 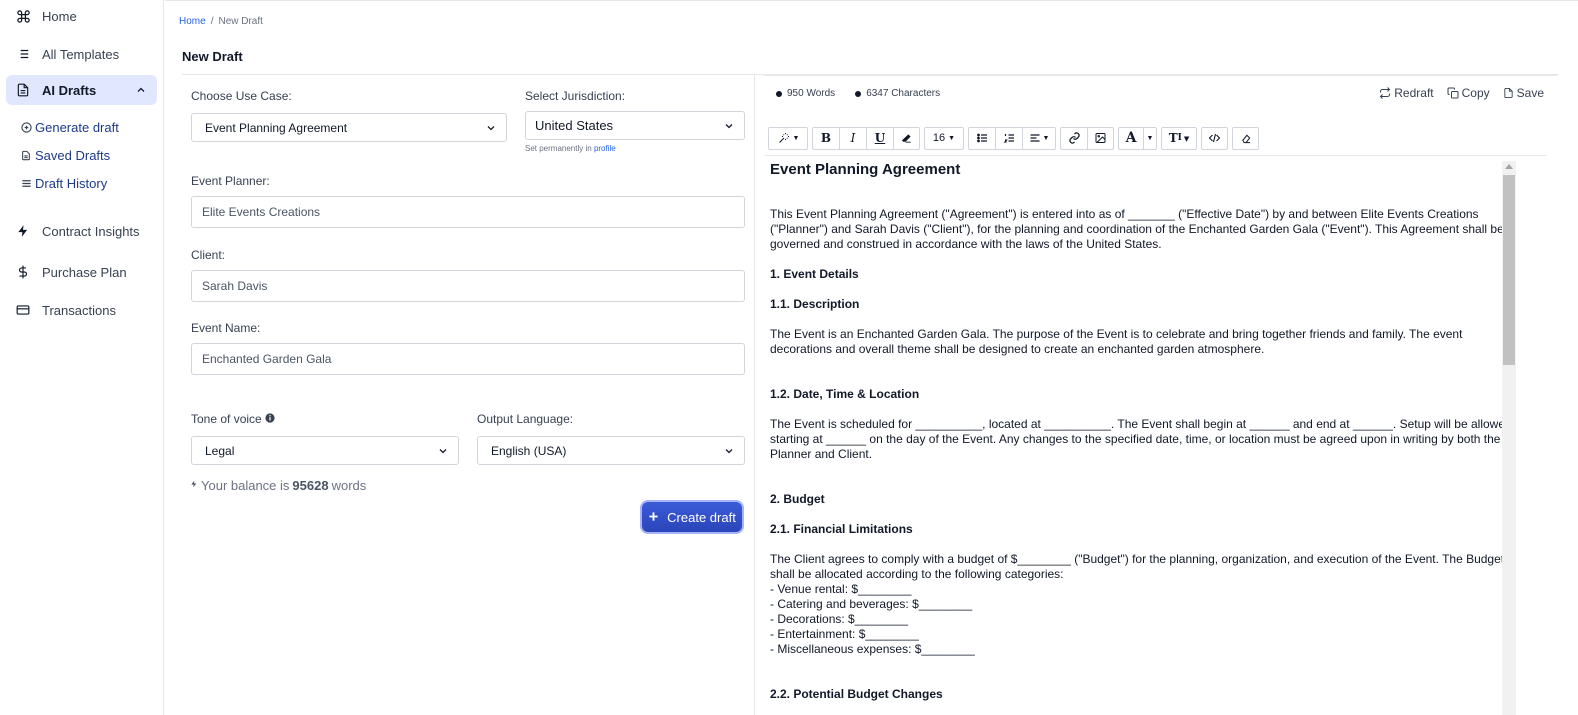 What do you see at coordinates (69, 127) in the screenshot?
I see `sidebar-subitem-generate-draft: Generate draft` at bounding box center [69, 127].